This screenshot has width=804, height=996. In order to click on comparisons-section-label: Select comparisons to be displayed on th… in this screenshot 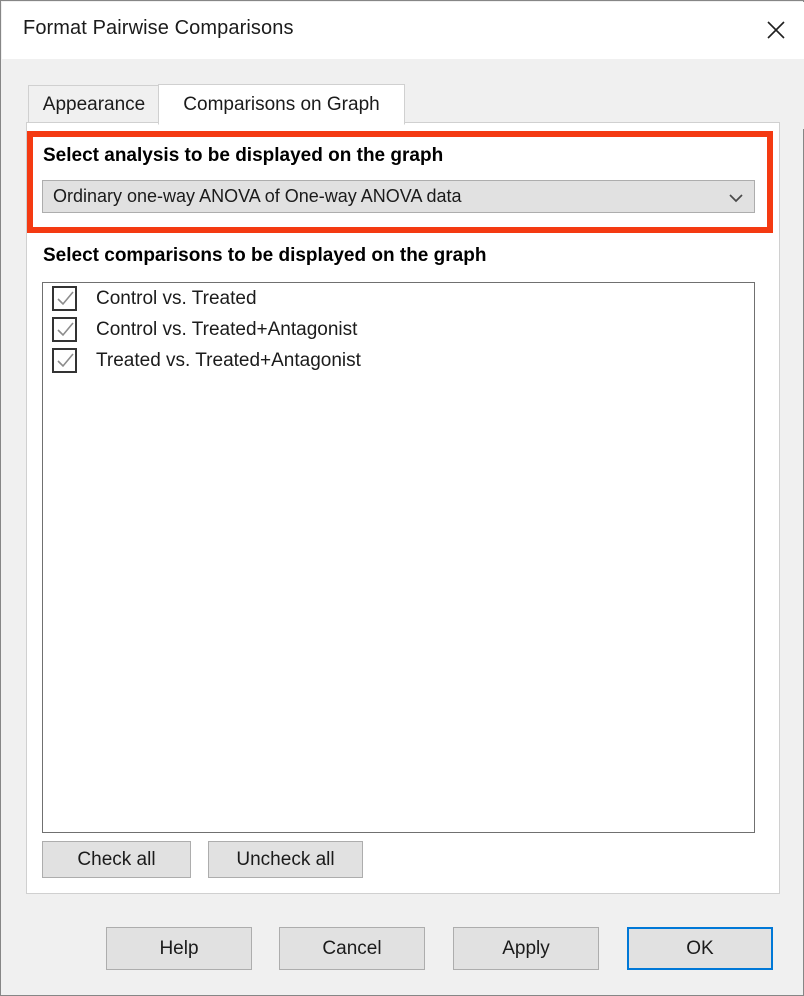, I will do `click(265, 255)`.